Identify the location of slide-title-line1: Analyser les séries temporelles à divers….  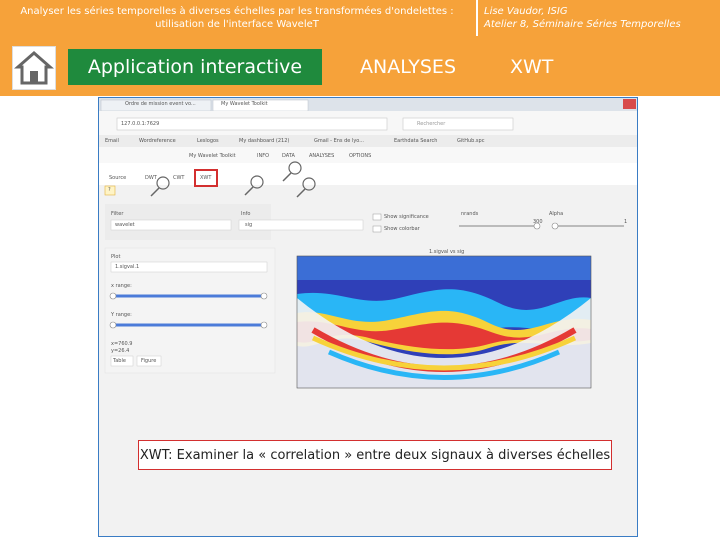
(237, 11).